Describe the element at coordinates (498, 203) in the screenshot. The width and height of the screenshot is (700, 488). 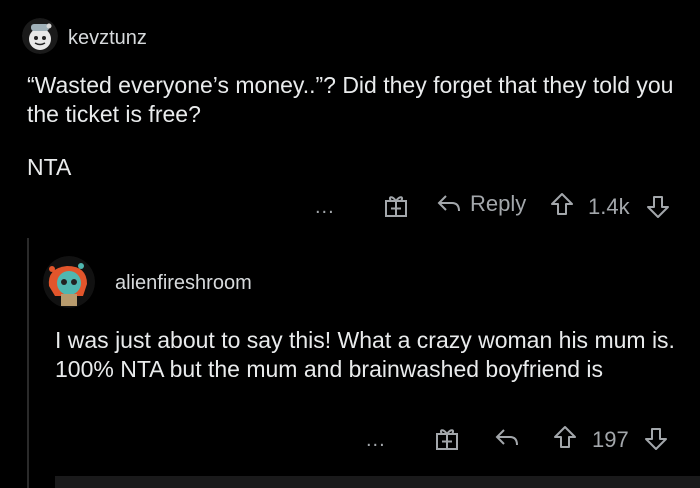
I see `reply-label: Reply` at that location.